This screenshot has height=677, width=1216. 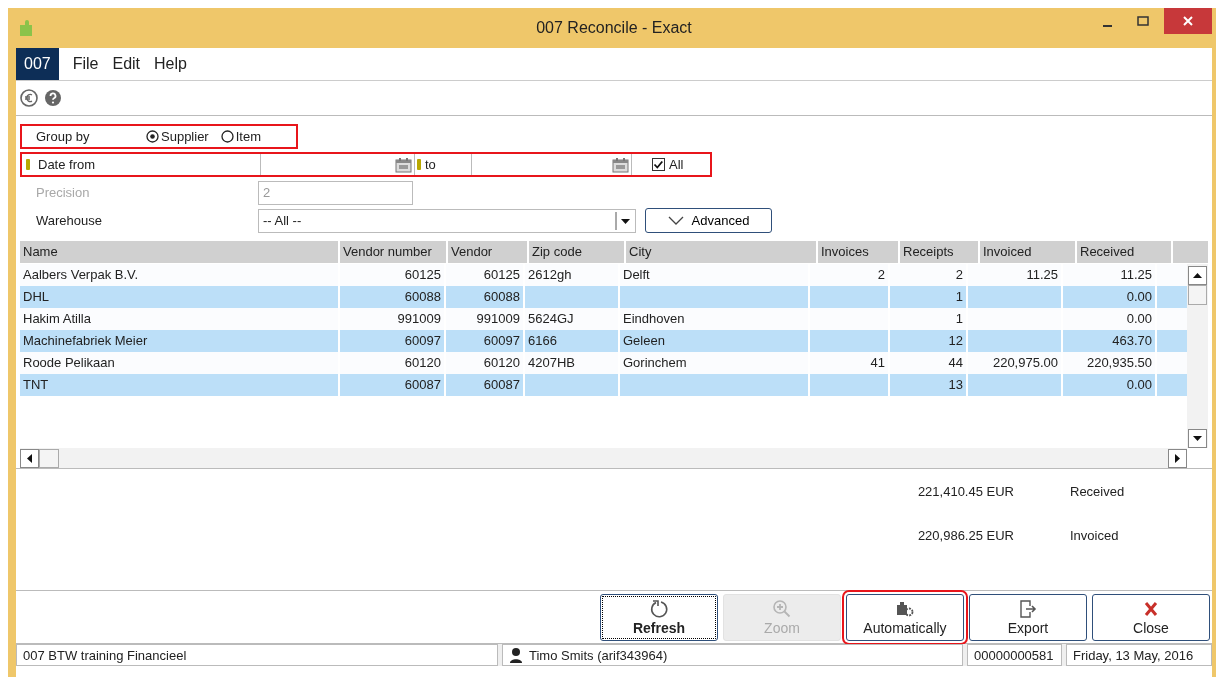 I want to click on menu-item: Help, so click(x=170, y=64).